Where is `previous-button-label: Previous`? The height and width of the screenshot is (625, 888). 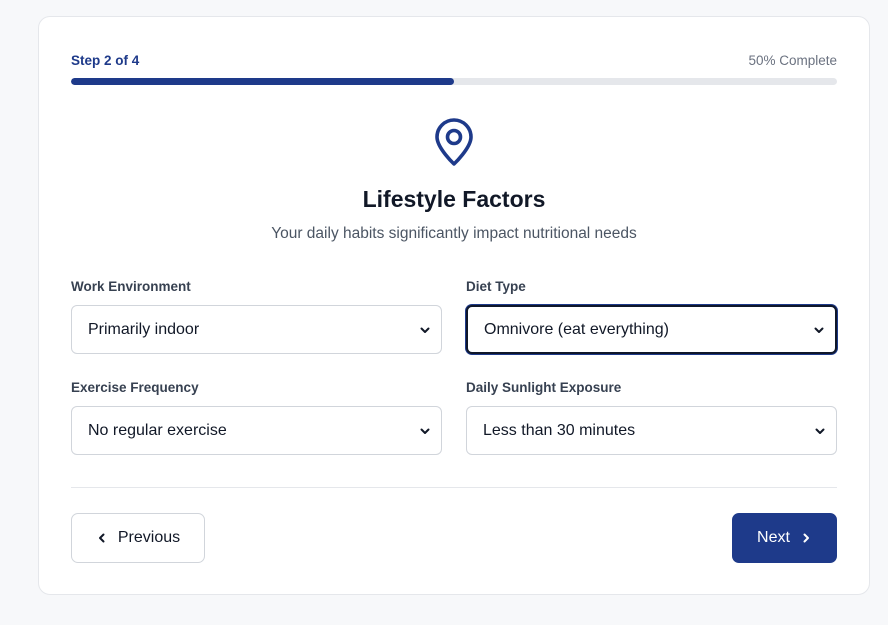
previous-button-label: Previous is located at coordinates (149, 537).